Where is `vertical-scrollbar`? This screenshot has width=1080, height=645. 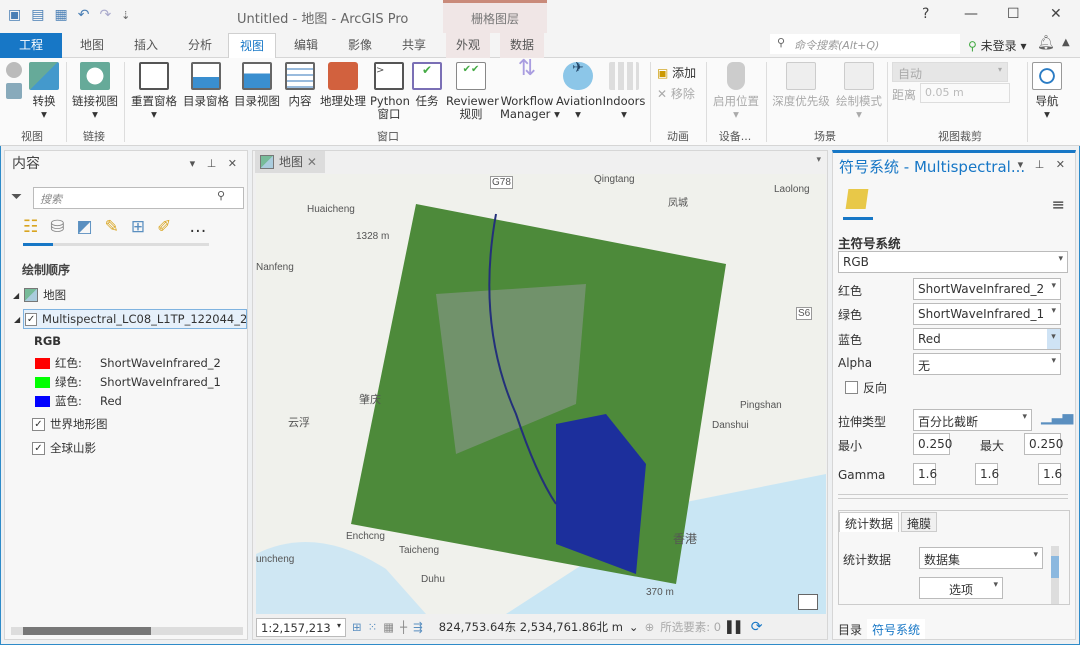 vertical-scrollbar is located at coordinates (1055, 575).